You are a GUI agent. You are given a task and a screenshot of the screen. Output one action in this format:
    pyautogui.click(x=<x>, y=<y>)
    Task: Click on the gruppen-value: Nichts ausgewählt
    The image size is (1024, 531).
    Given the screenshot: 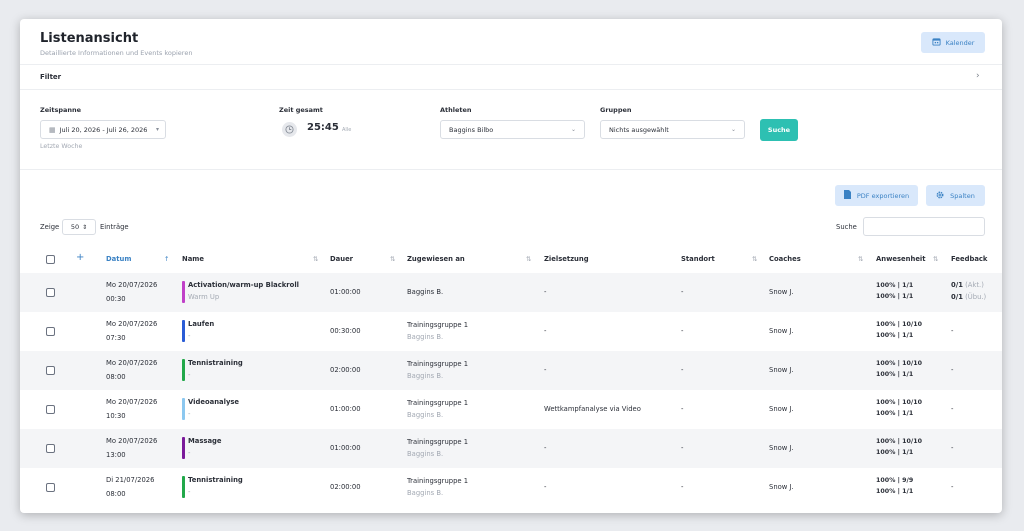 What is the action you would take?
    pyautogui.click(x=639, y=129)
    